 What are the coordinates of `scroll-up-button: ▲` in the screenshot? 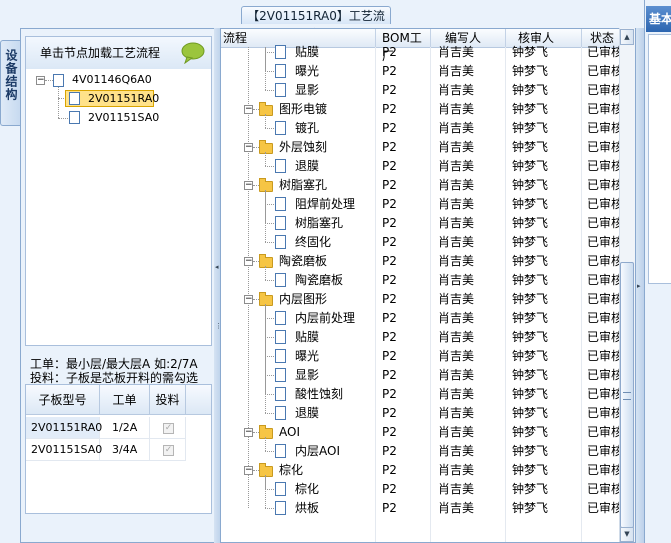 It's located at (627, 37).